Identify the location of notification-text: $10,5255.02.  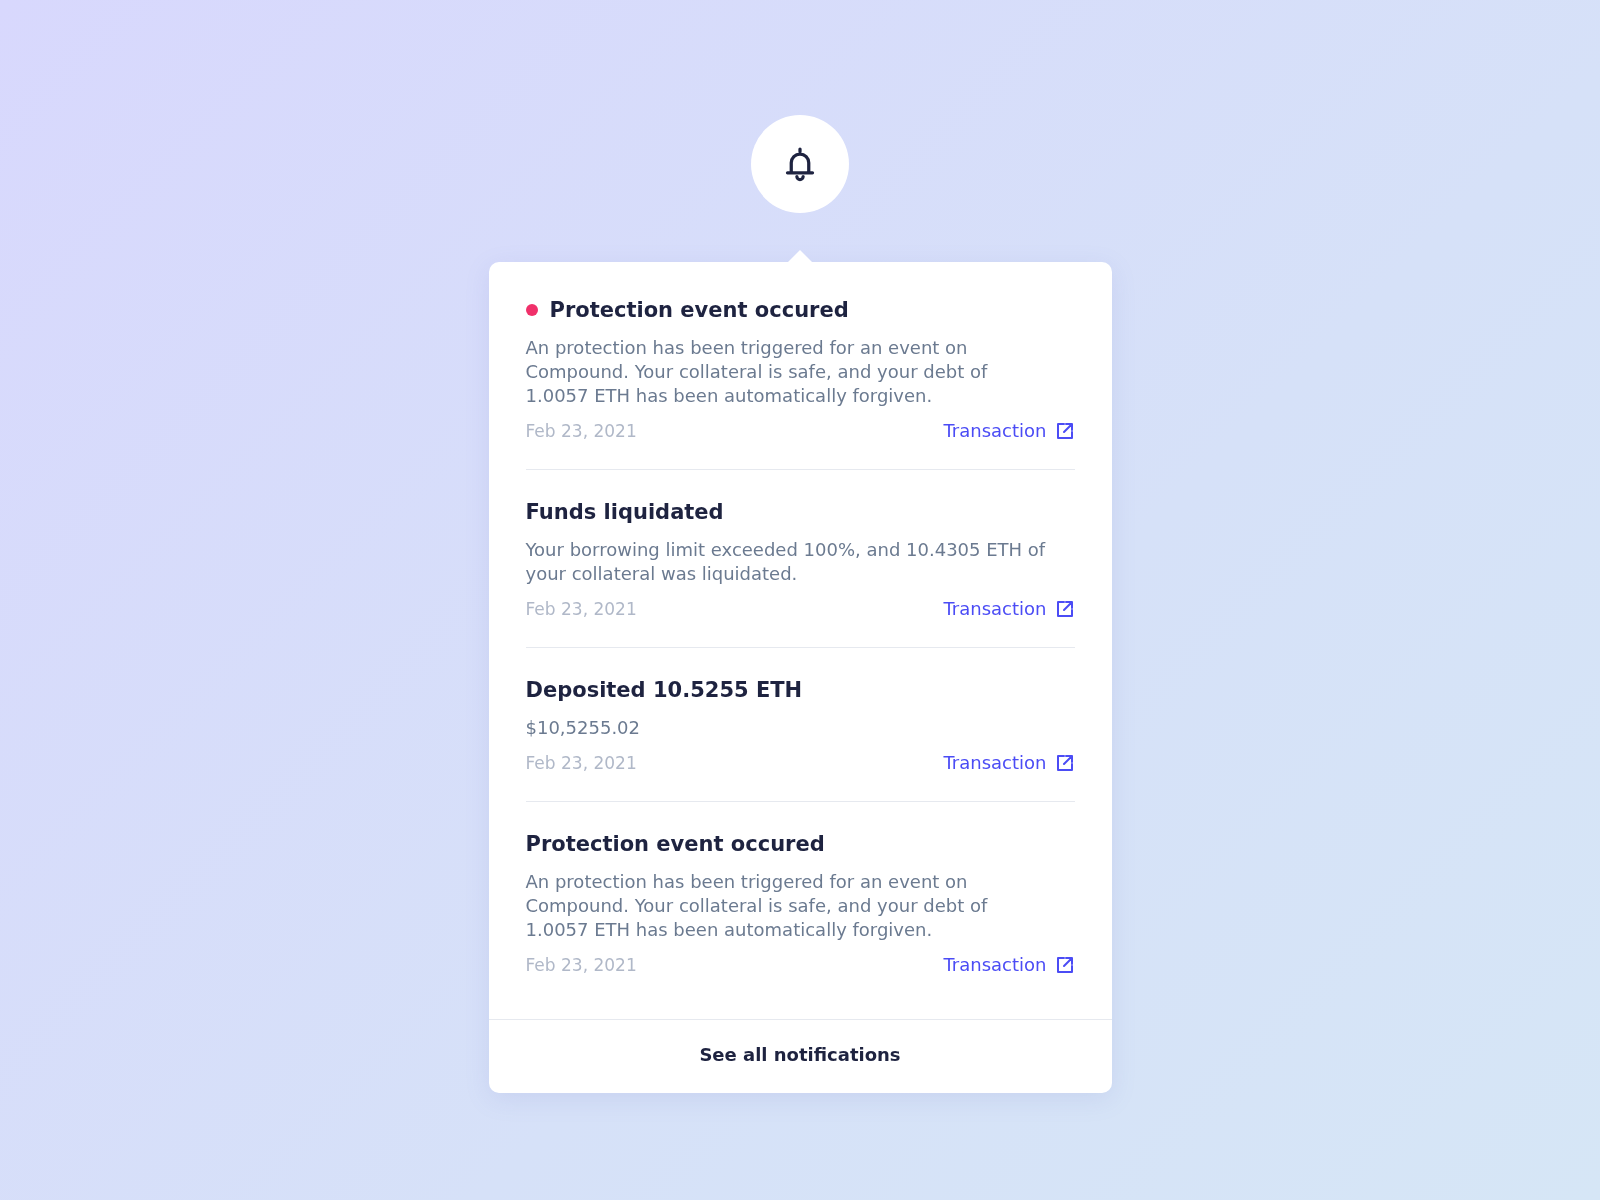
(583, 728).